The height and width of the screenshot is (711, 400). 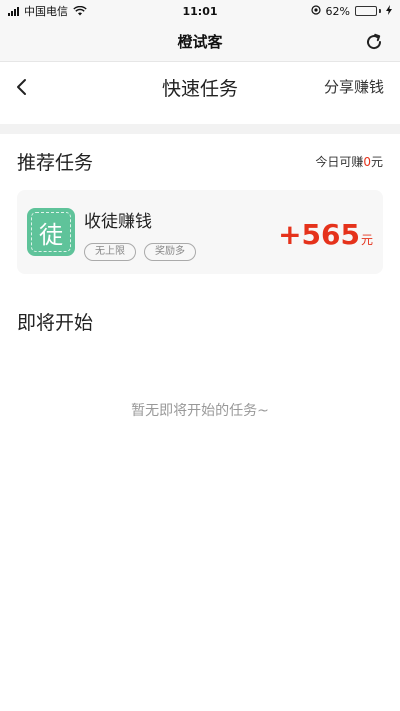 I want to click on today-earnings: 今日可赚0元, so click(x=349, y=161).